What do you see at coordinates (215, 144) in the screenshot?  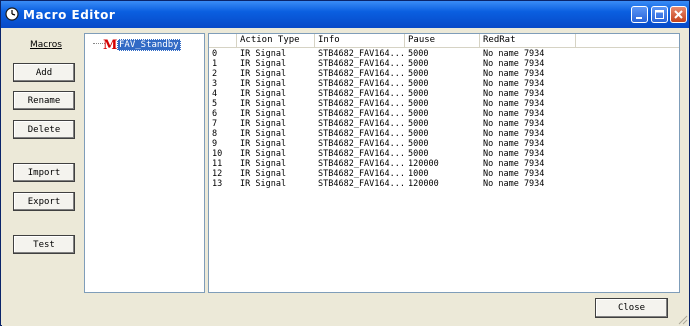 I see `row-index: 9` at bounding box center [215, 144].